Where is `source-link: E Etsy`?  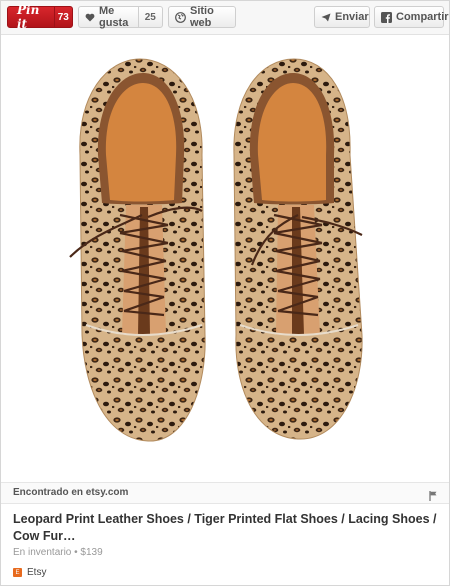
source-link: E Etsy is located at coordinates (29, 572).